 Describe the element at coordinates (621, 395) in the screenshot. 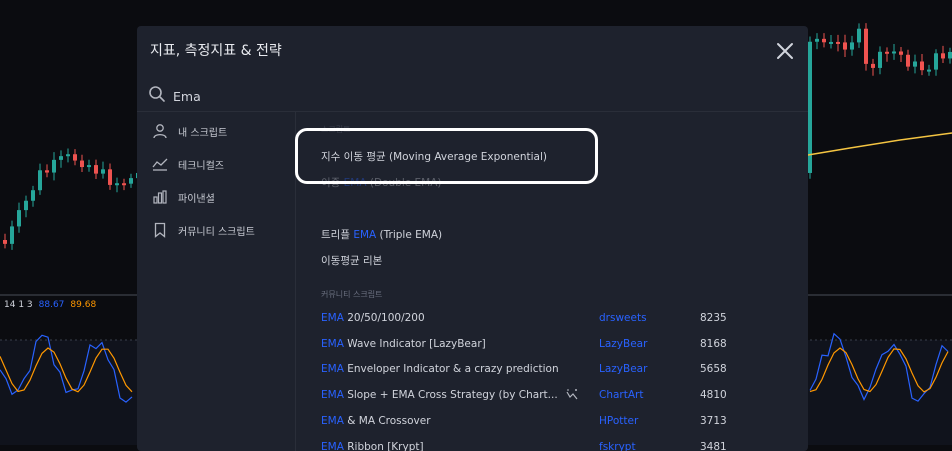

I see `result-author: ChartArt` at that location.